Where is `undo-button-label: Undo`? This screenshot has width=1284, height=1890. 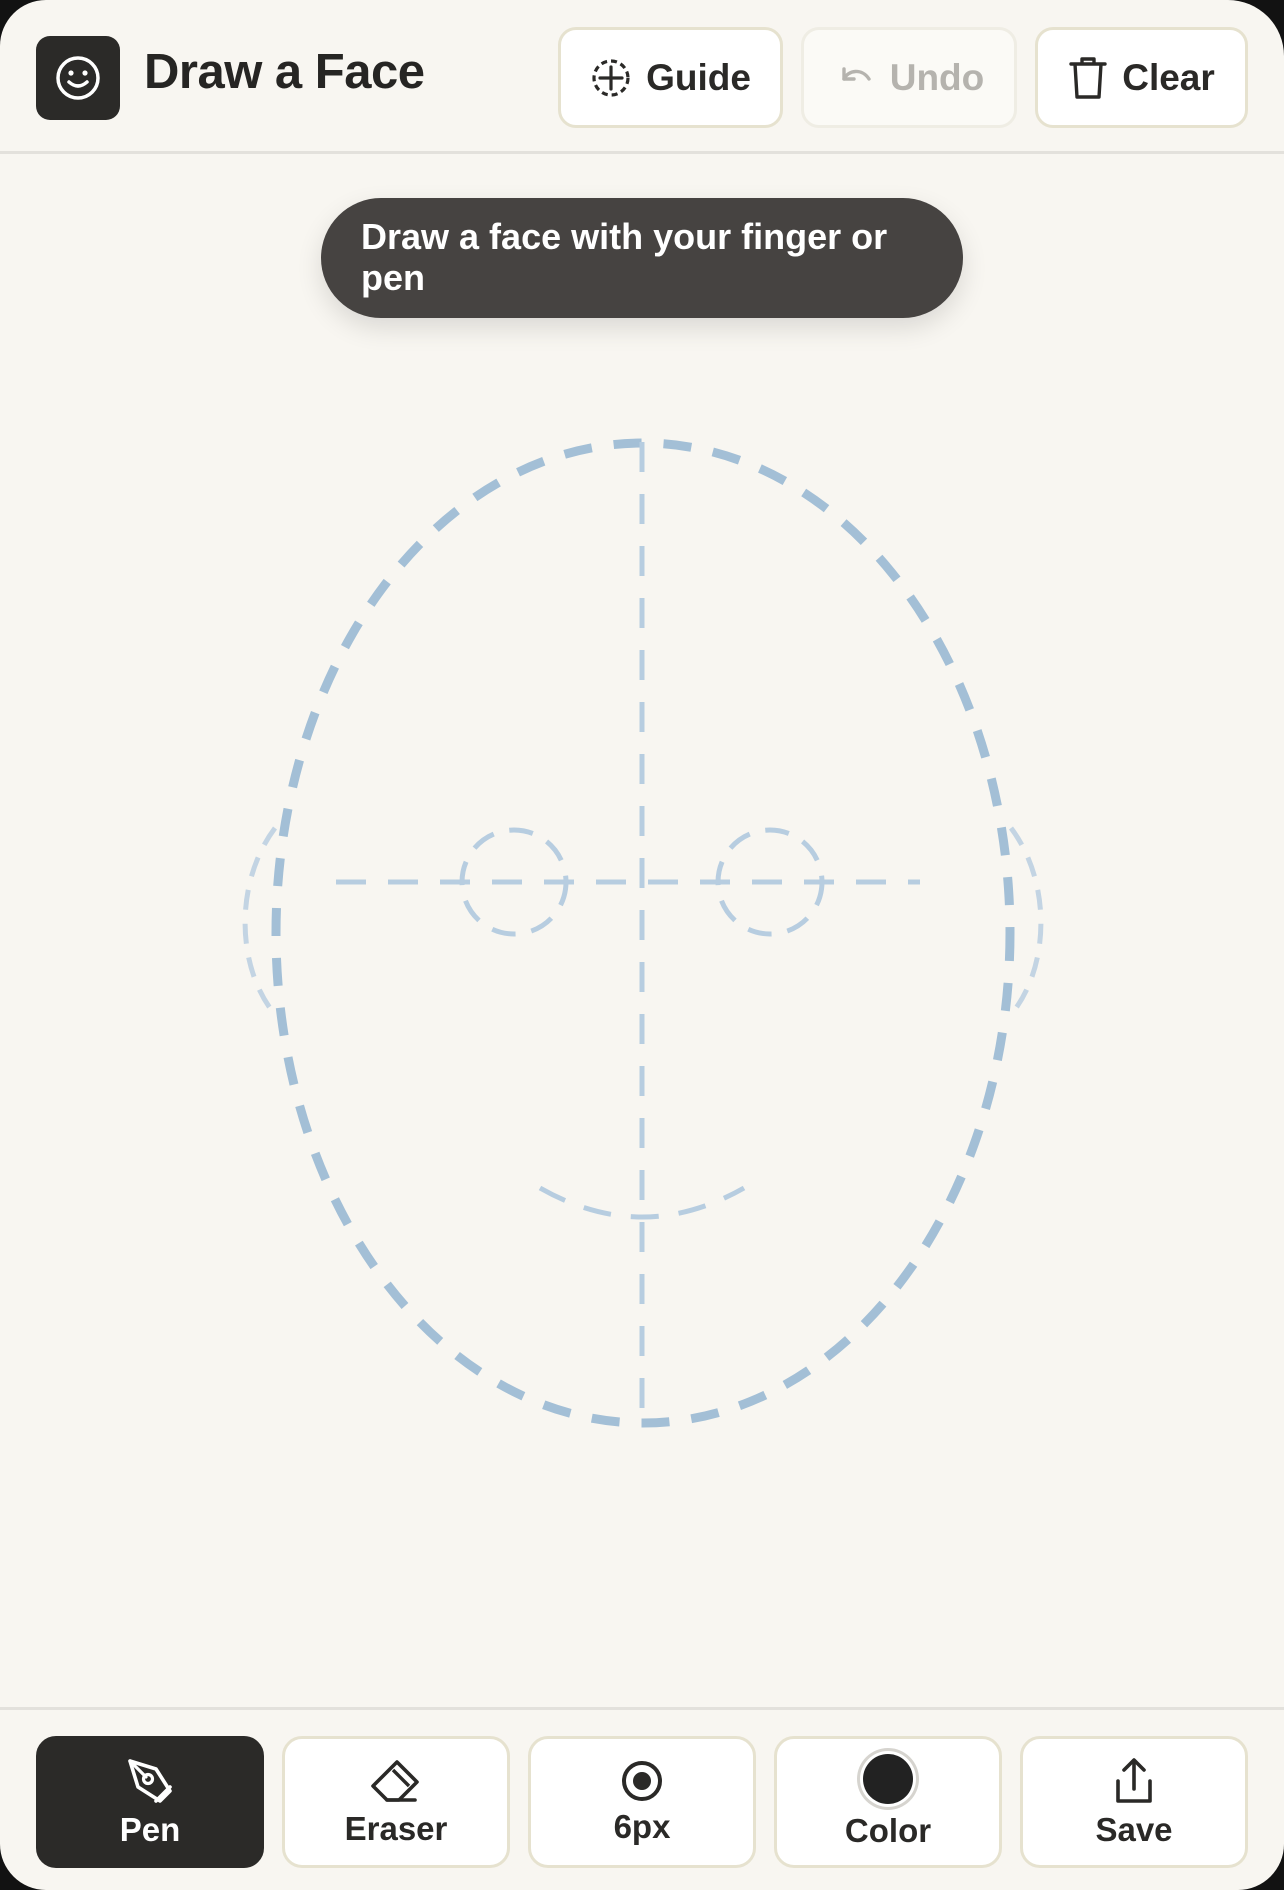 undo-button-label: Undo is located at coordinates (937, 77).